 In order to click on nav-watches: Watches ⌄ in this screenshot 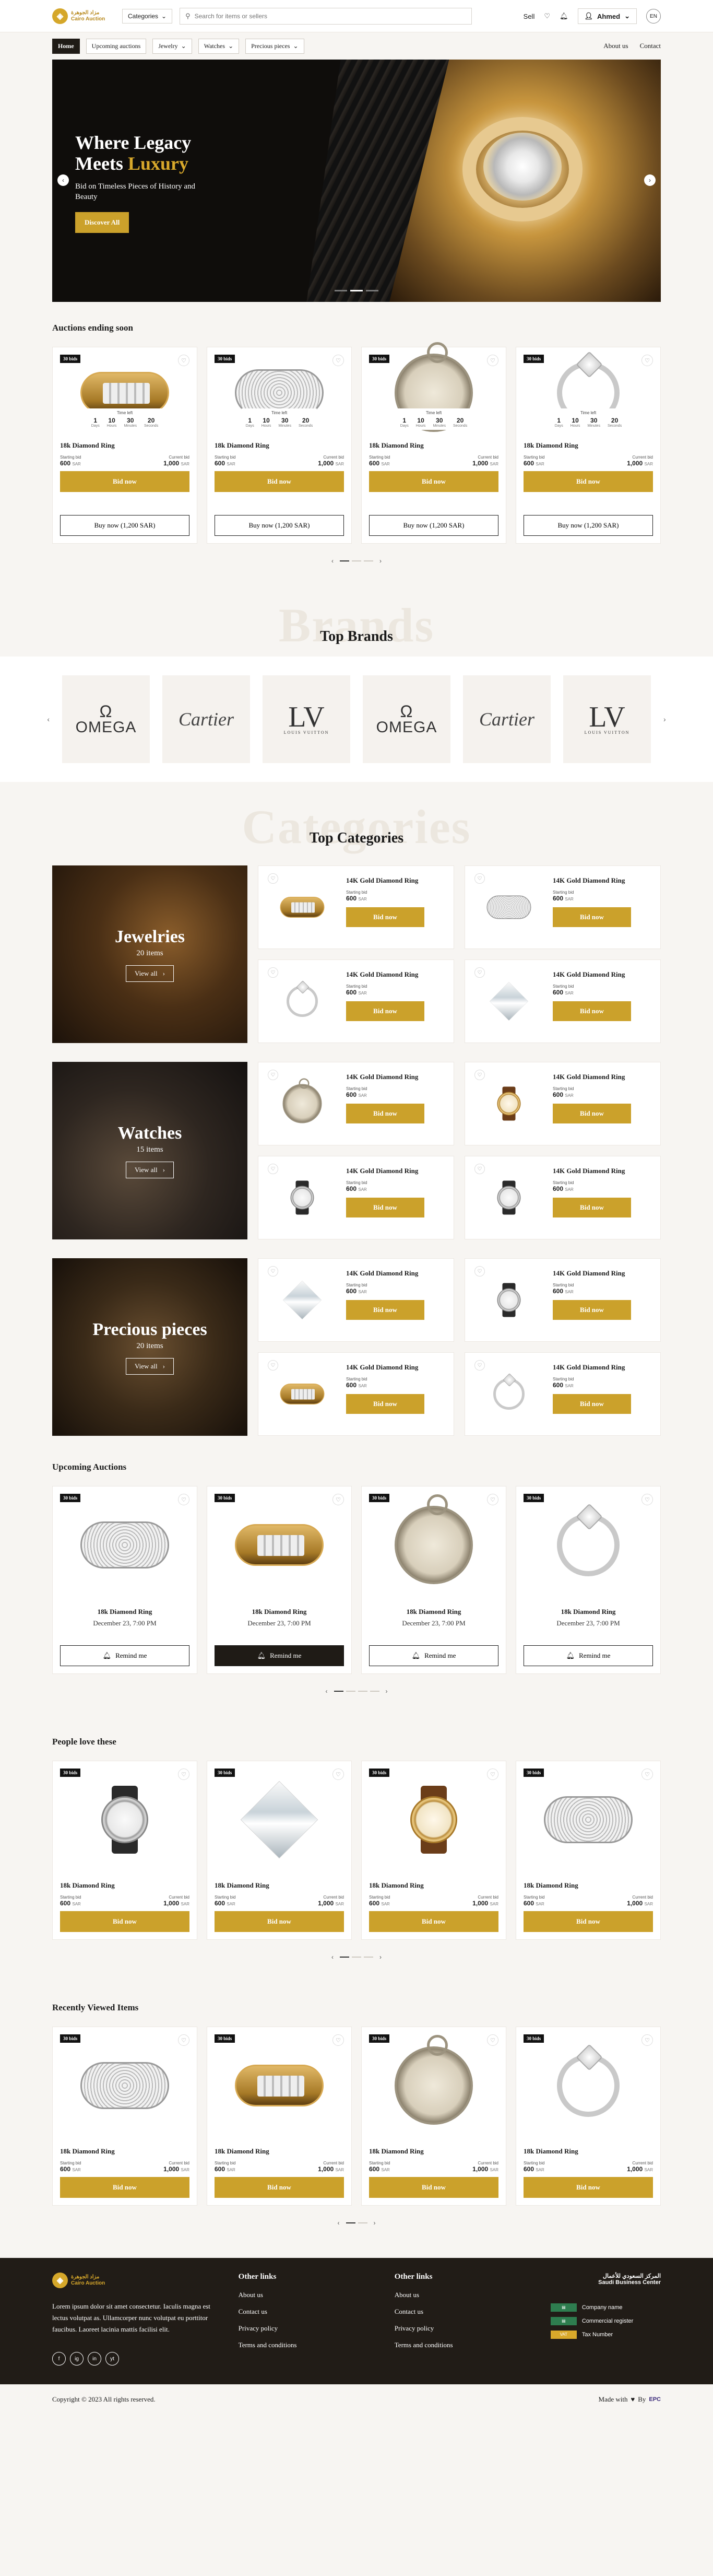, I will do `click(219, 46)`.